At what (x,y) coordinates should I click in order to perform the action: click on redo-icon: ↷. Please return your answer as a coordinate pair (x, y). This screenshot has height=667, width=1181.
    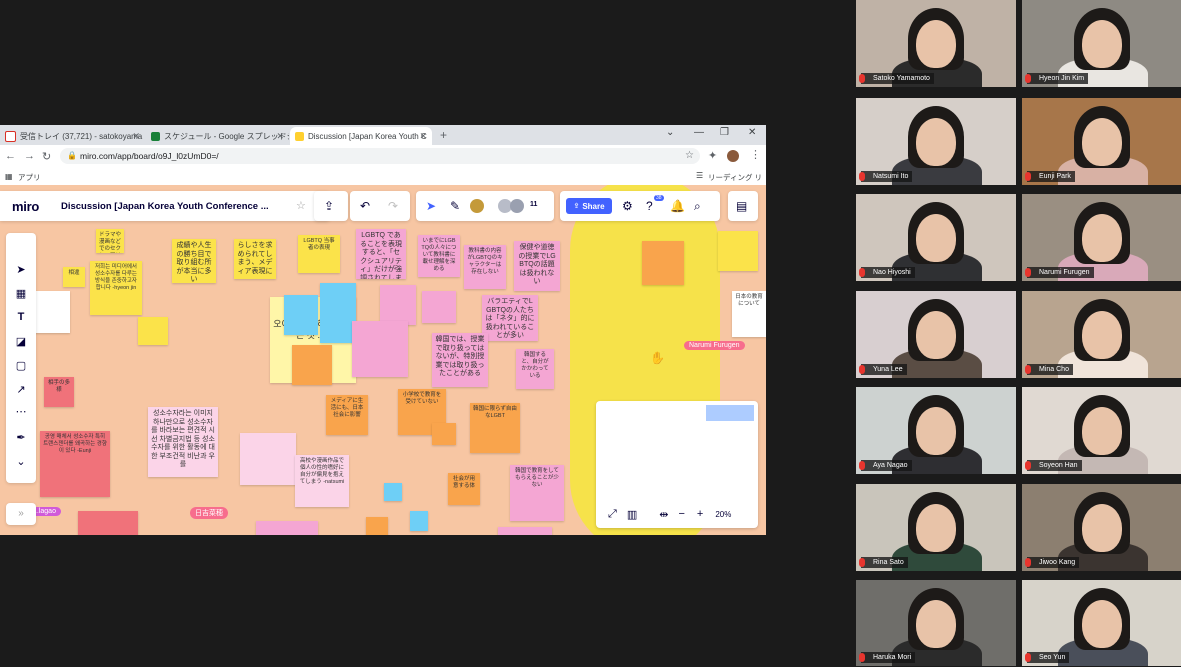
    Looking at the image, I should click on (393, 206).